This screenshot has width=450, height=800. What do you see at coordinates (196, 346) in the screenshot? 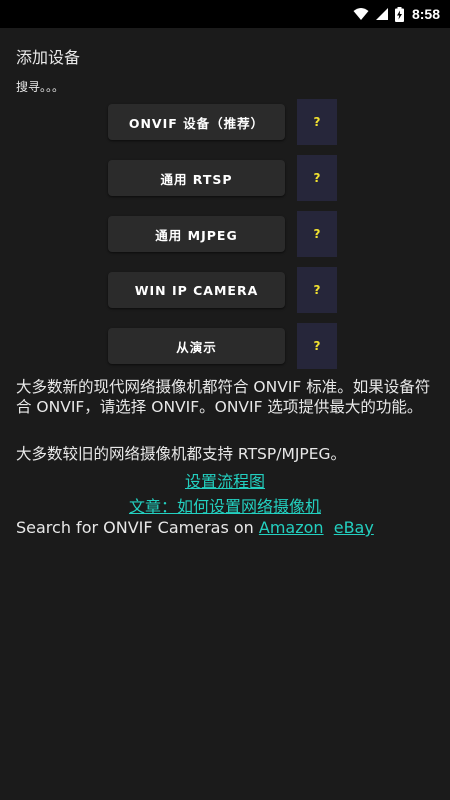
I see `from-demo-button: 从演示` at bounding box center [196, 346].